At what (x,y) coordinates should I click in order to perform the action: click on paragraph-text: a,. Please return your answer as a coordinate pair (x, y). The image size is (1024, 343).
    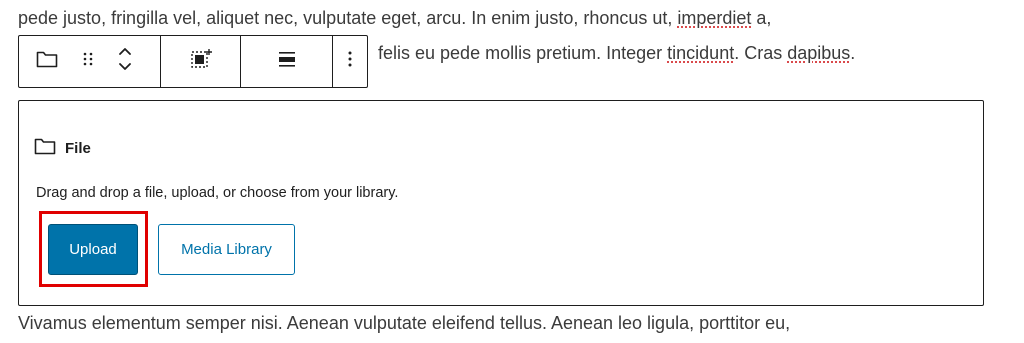
    Looking at the image, I should click on (761, 18).